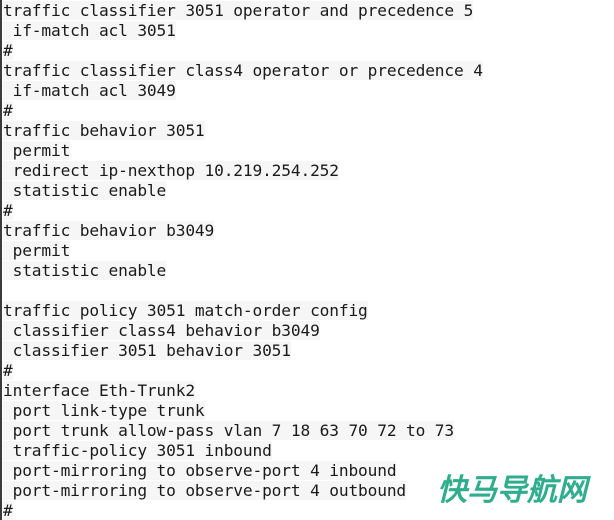  Describe the element at coordinates (89, 30) in the screenshot. I see `cli-line-text: if-match acl 3051` at that location.